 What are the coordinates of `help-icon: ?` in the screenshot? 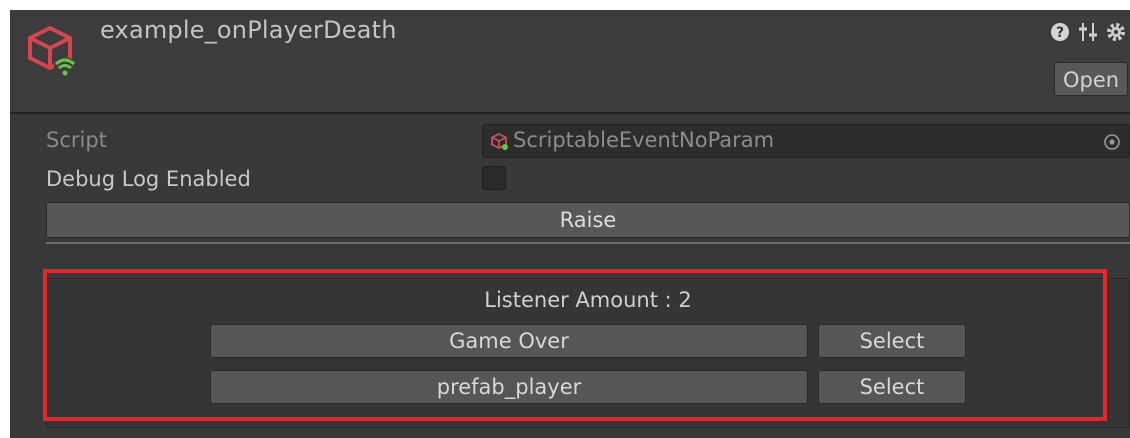 It's located at (1060, 32).